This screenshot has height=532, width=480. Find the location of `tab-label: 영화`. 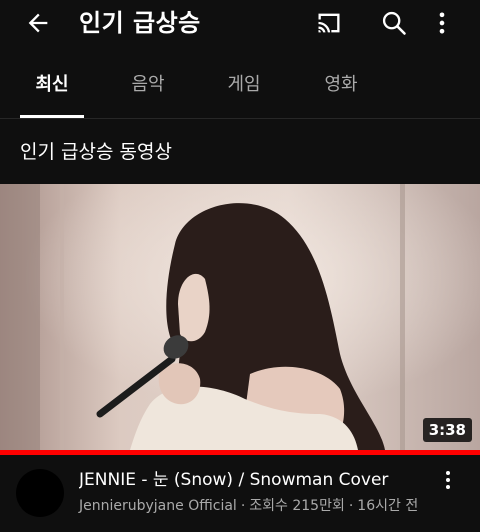

tab-label: 영화 is located at coordinates (341, 84).